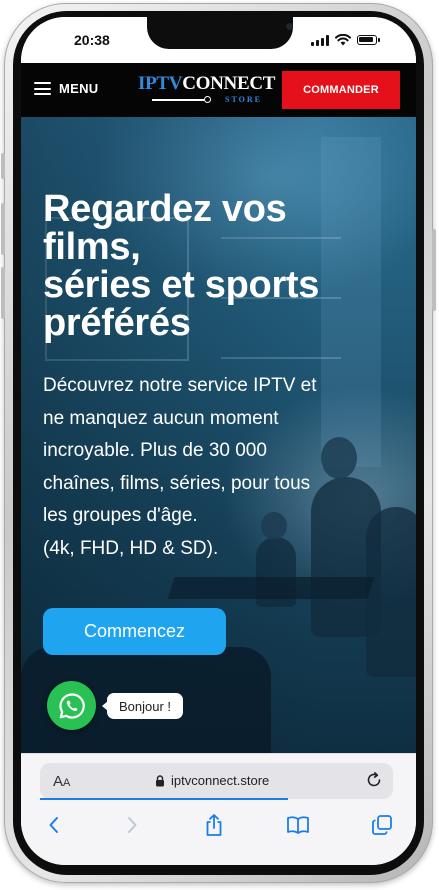 Image resolution: width=439 pixels, height=890 pixels. What do you see at coordinates (207, 83) in the screenshot?
I see `logo-wordmark: IPTVCONNECT` at bounding box center [207, 83].